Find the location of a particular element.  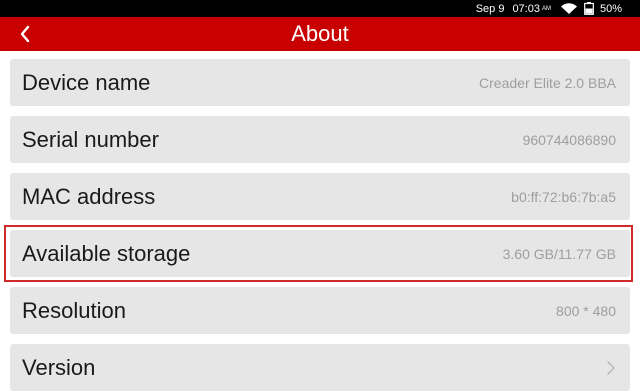

row-label: Available storage is located at coordinates (106, 253).